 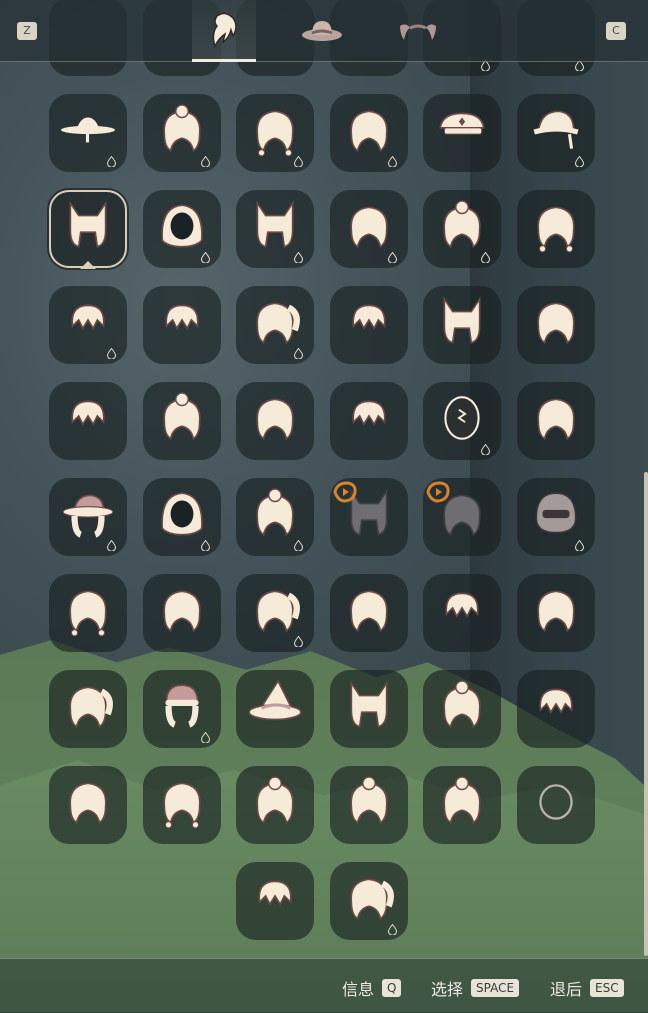 I want to click on select-label: 选择, so click(x=447, y=989).